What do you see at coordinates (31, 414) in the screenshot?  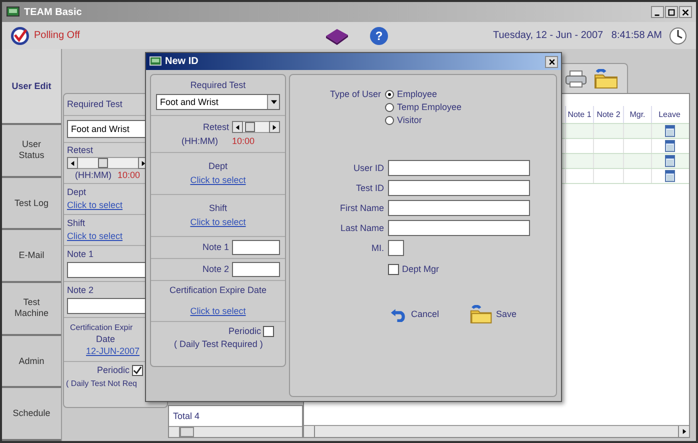 I see `nav-tab: Schedule` at bounding box center [31, 414].